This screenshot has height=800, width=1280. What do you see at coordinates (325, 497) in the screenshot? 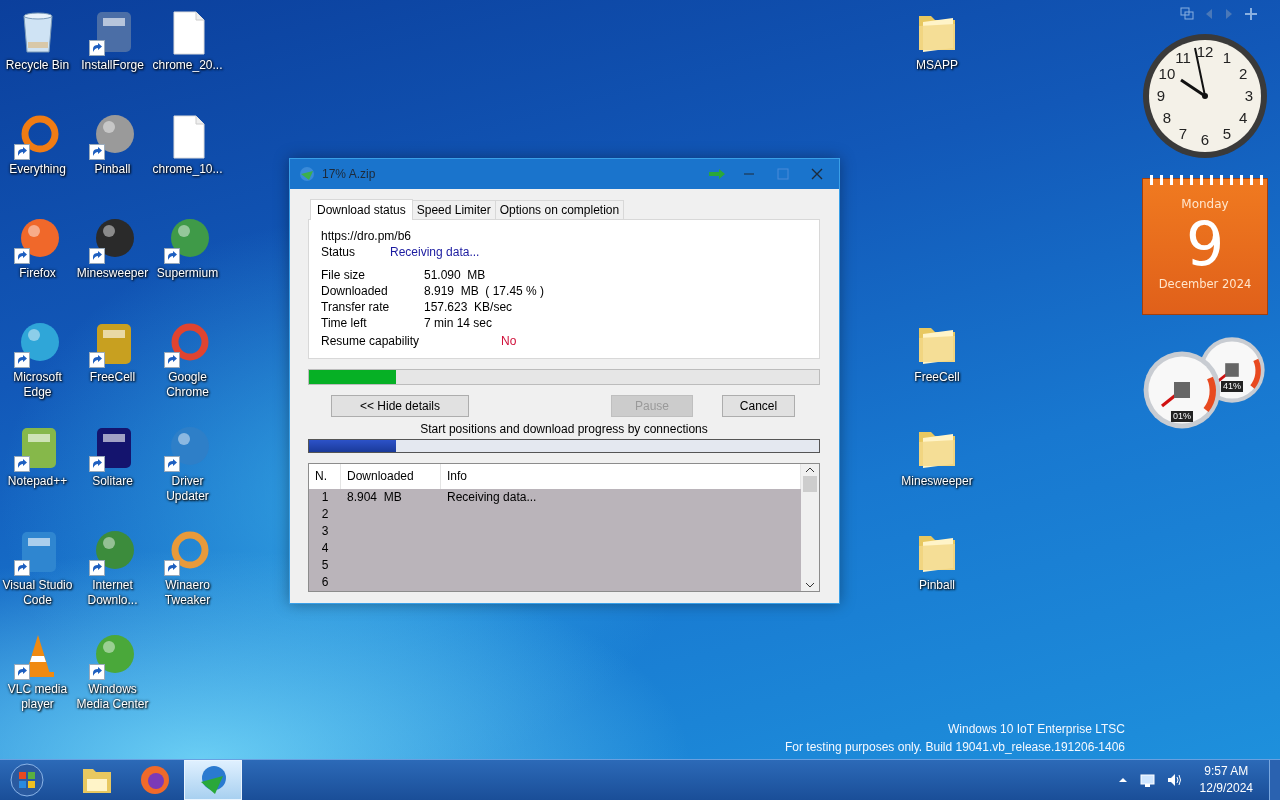
I see `table-cell-text: 1` at bounding box center [325, 497].